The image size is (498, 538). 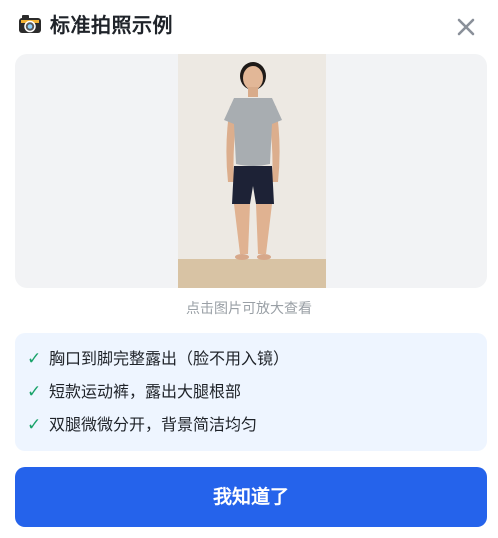 I want to click on checklist-item: ✓ 短款运动裤，露出大腿根部, so click(x=134, y=392).